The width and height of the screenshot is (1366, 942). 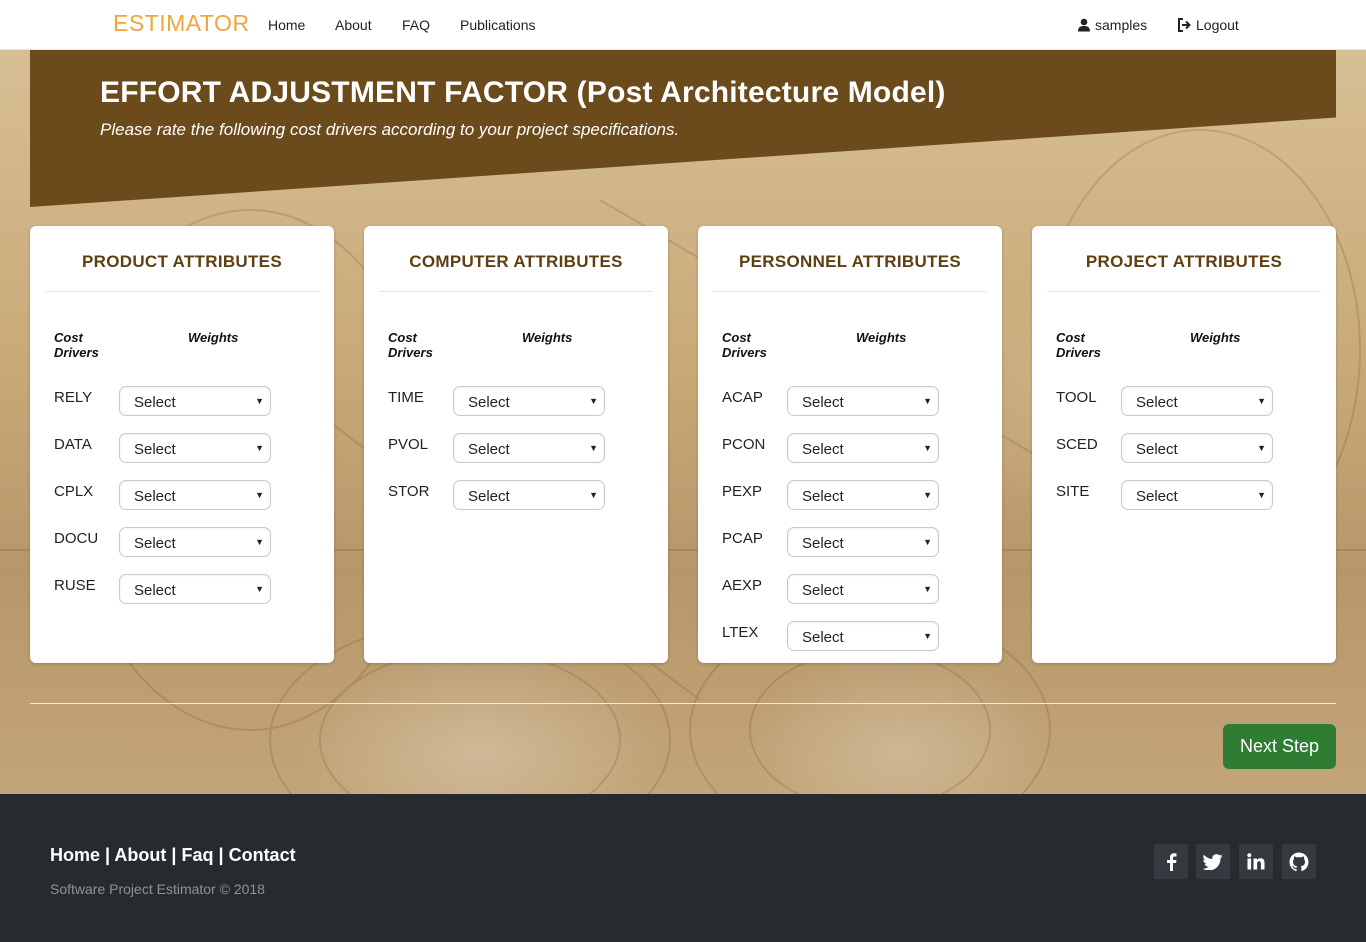 What do you see at coordinates (1279, 746) in the screenshot?
I see `next-step-button: Next Step` at bounding box center [1279, 746].